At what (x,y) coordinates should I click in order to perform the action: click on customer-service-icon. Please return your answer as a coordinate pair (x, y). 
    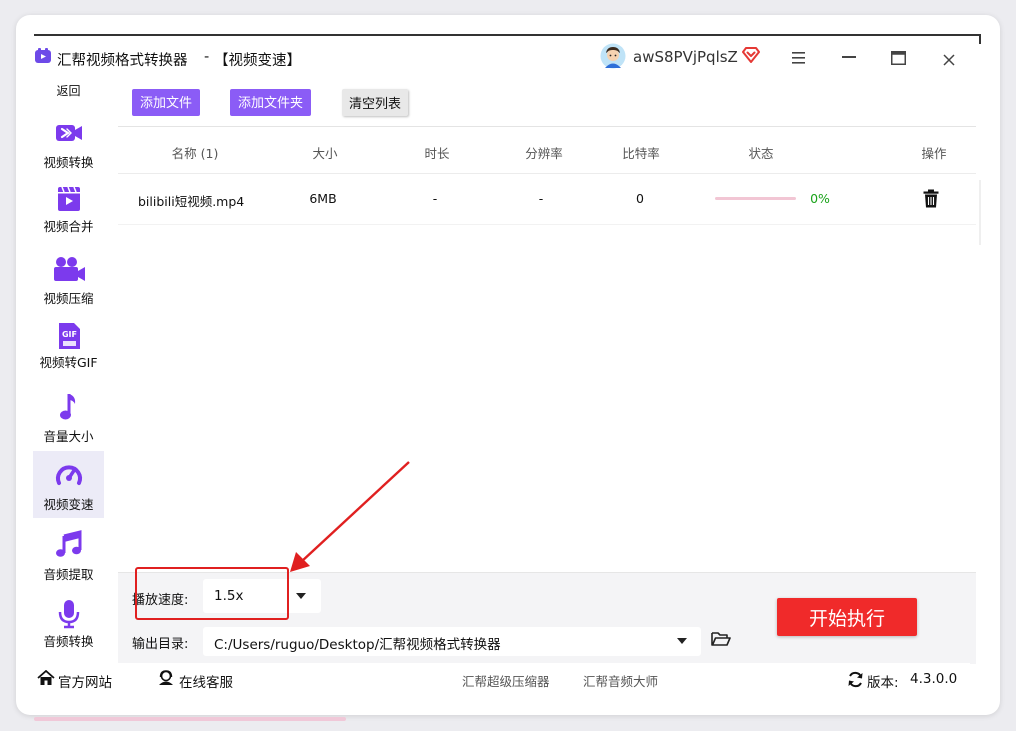
    Looking at the image, I should click on (166, 678).